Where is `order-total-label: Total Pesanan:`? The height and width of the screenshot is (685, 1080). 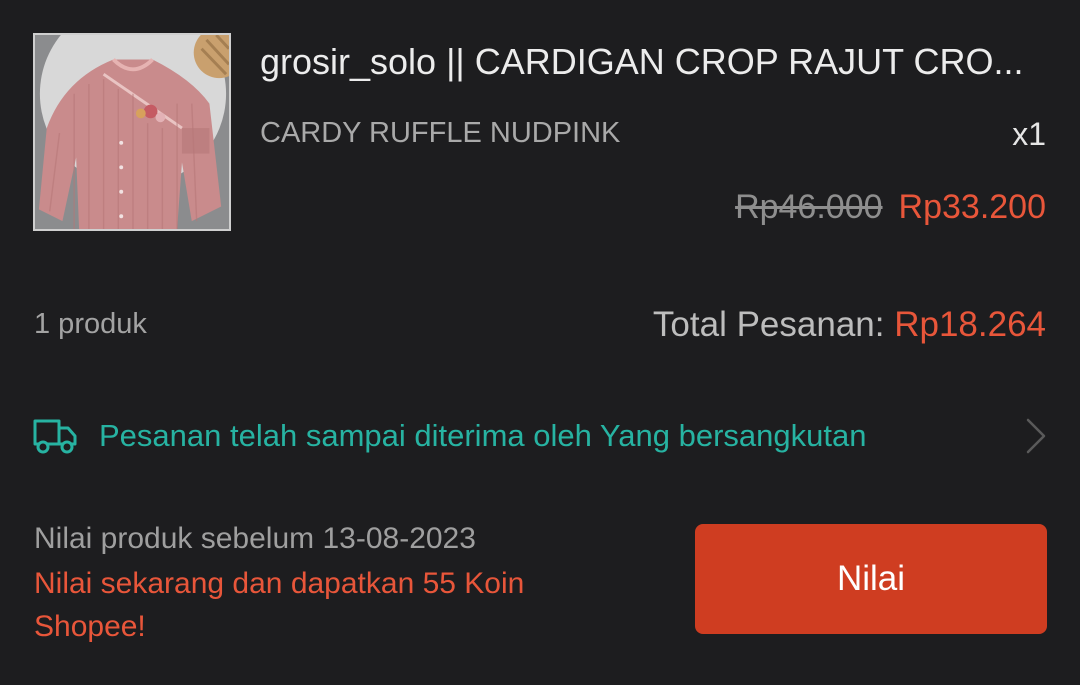
order-total-label: Total Pesanan: is located at coordinates (773, 324).